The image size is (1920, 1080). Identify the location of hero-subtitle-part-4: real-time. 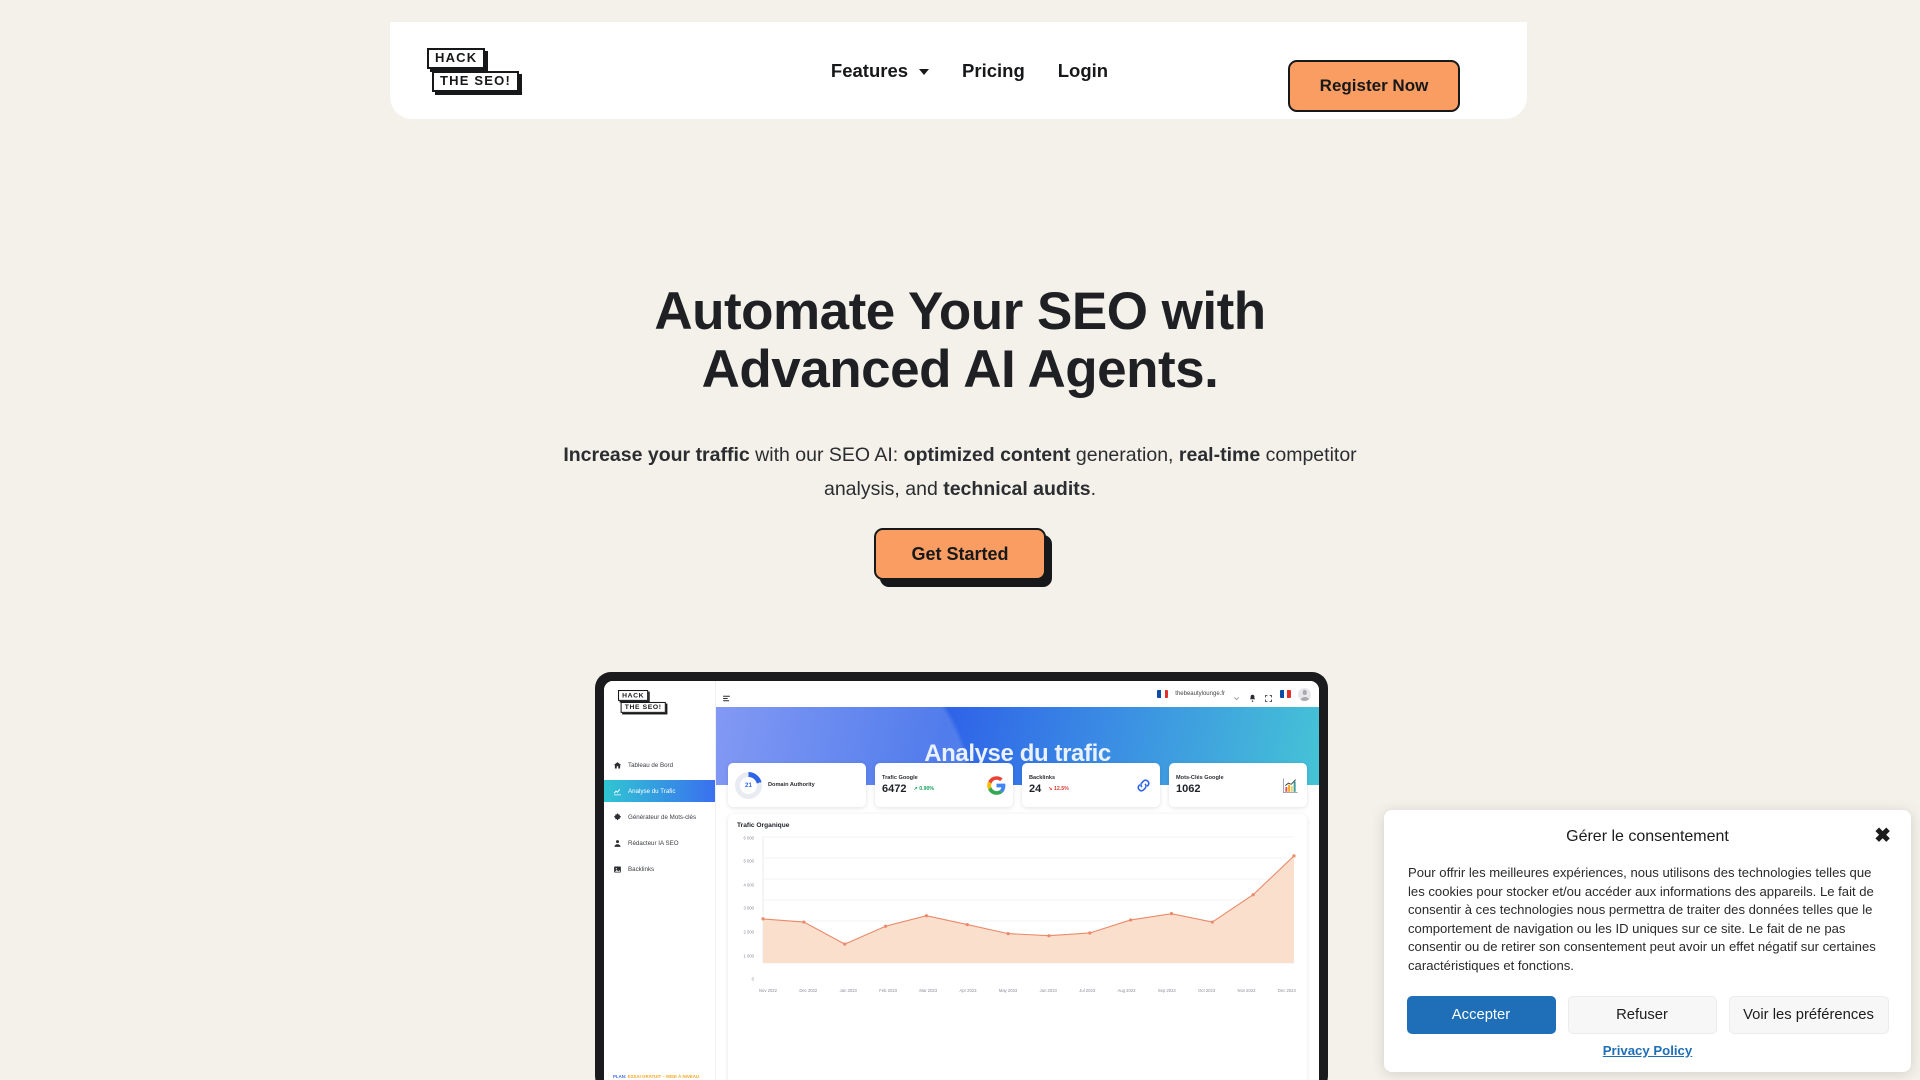
(1219, 455).